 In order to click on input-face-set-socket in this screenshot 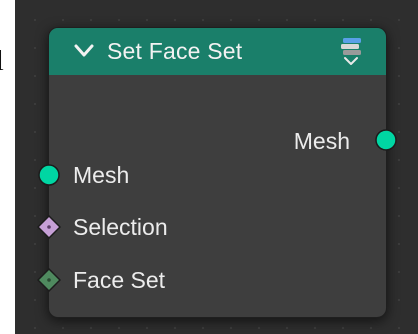, I will do `click(49, 280)`.